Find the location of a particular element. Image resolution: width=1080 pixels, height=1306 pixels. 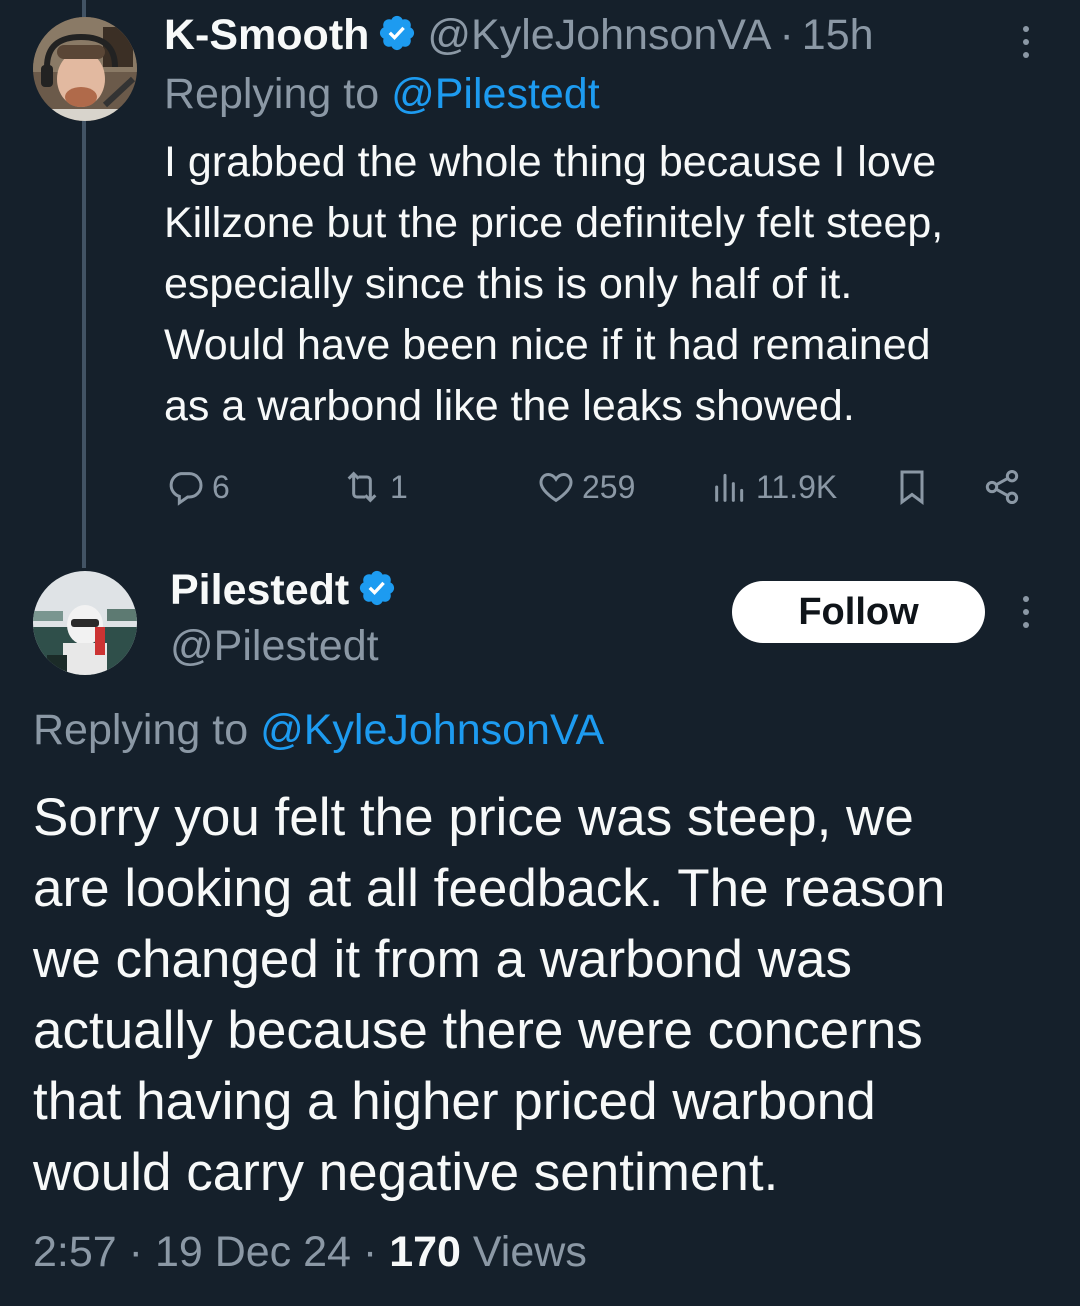

share-icon is located at coordinates (1002, 487).